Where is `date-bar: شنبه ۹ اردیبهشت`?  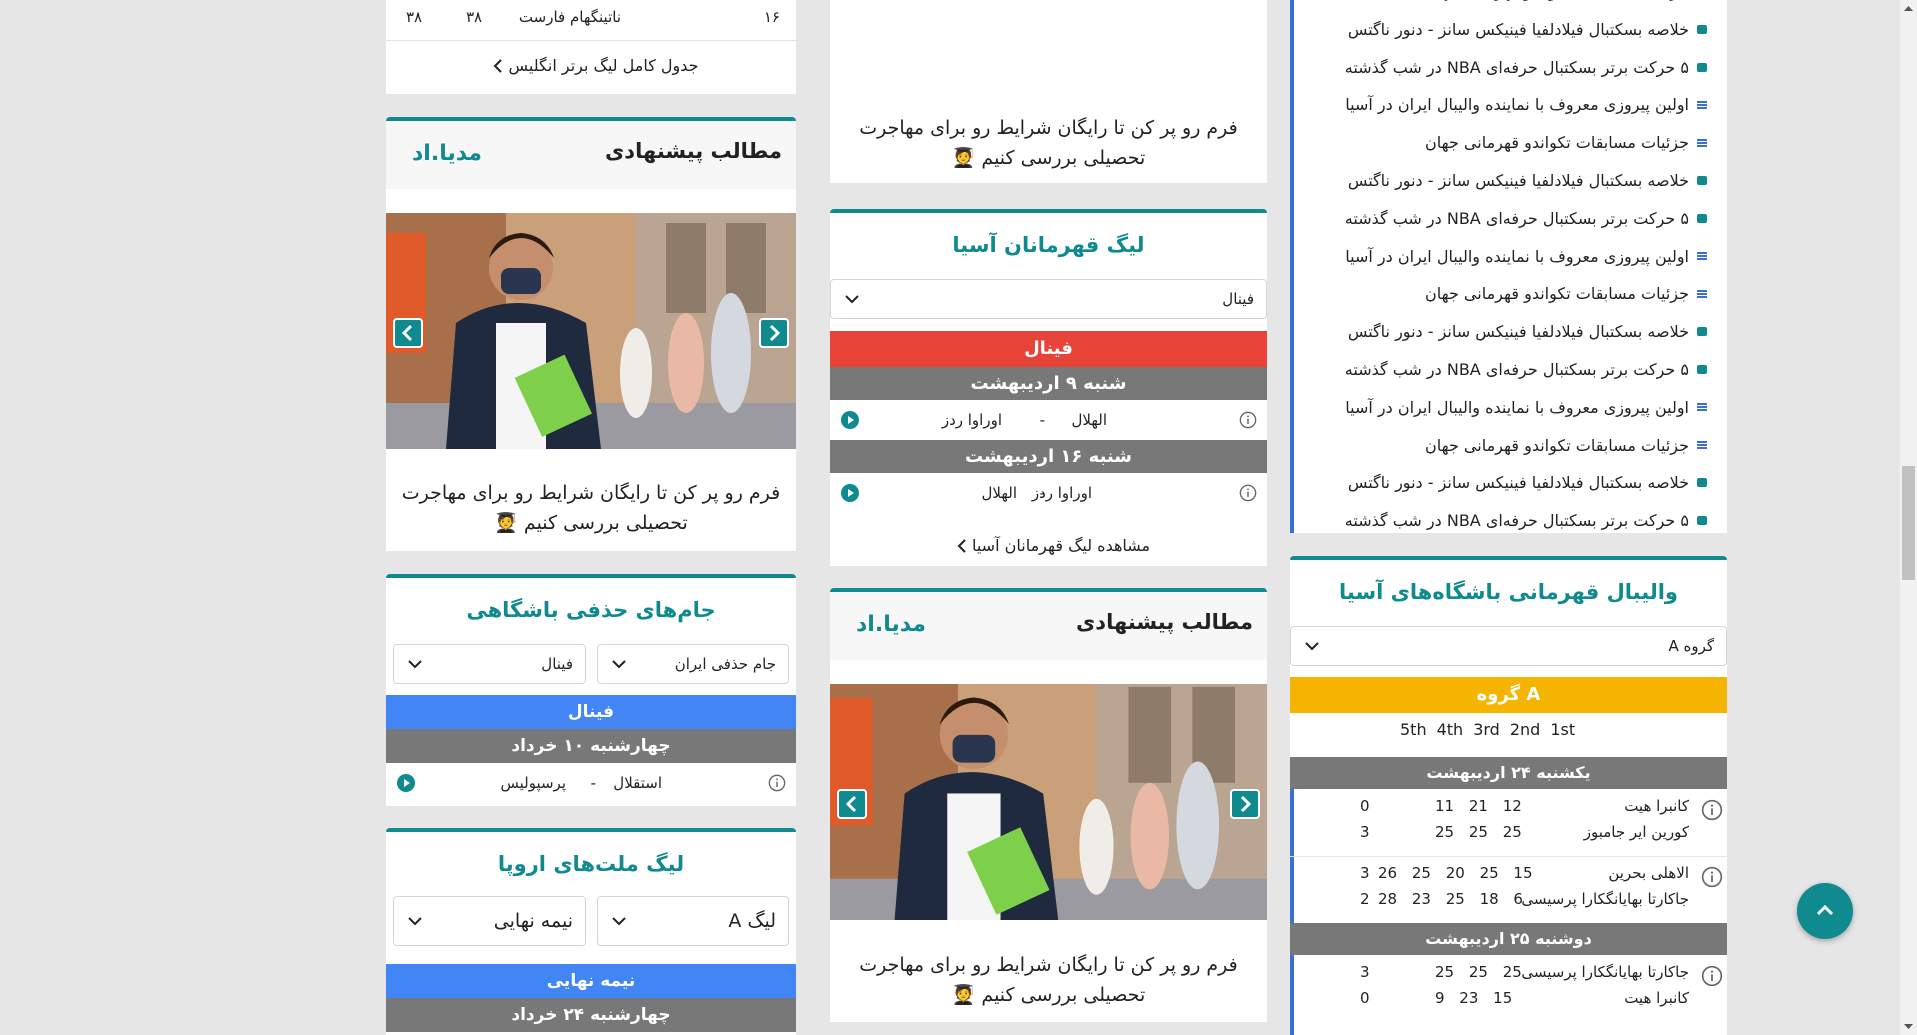
date-bar: شنبه ۹ اردیبهشت is located at coordinates (1048, 383).